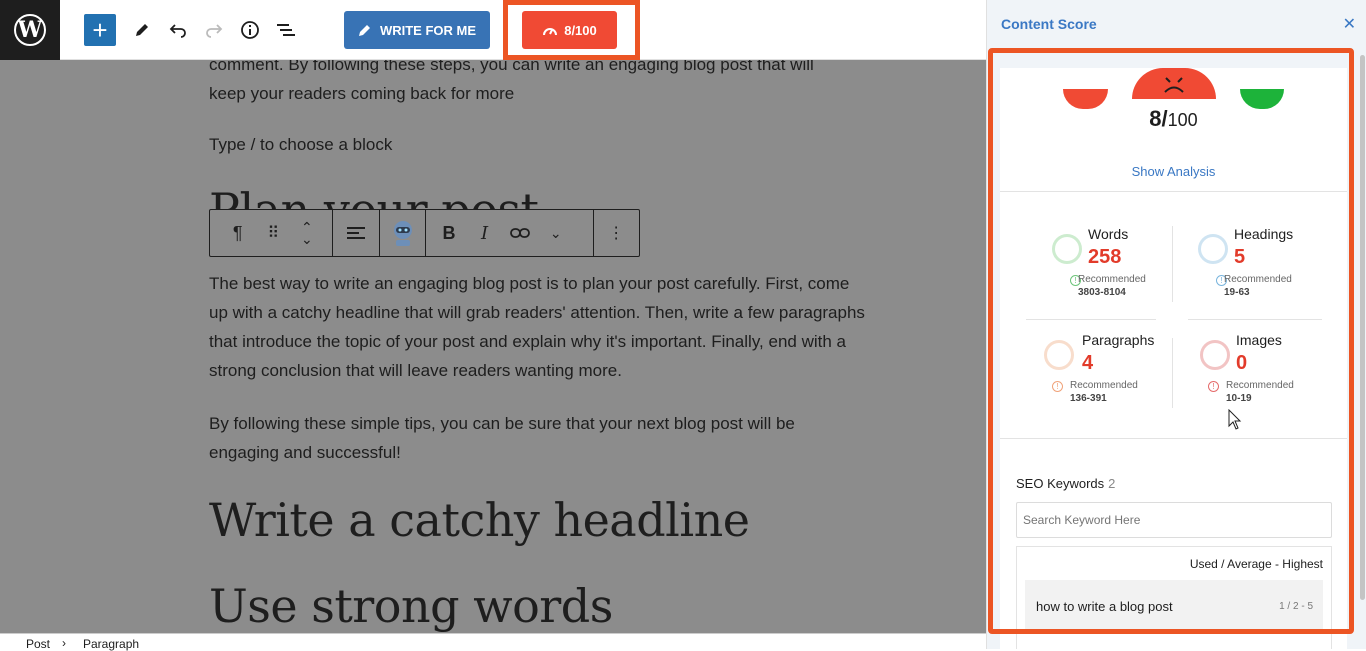 Image resolution: width=1366 pixels, height=651 pixels. I want to click on keyword-text: how to write a blog post, so click(1104, 606).